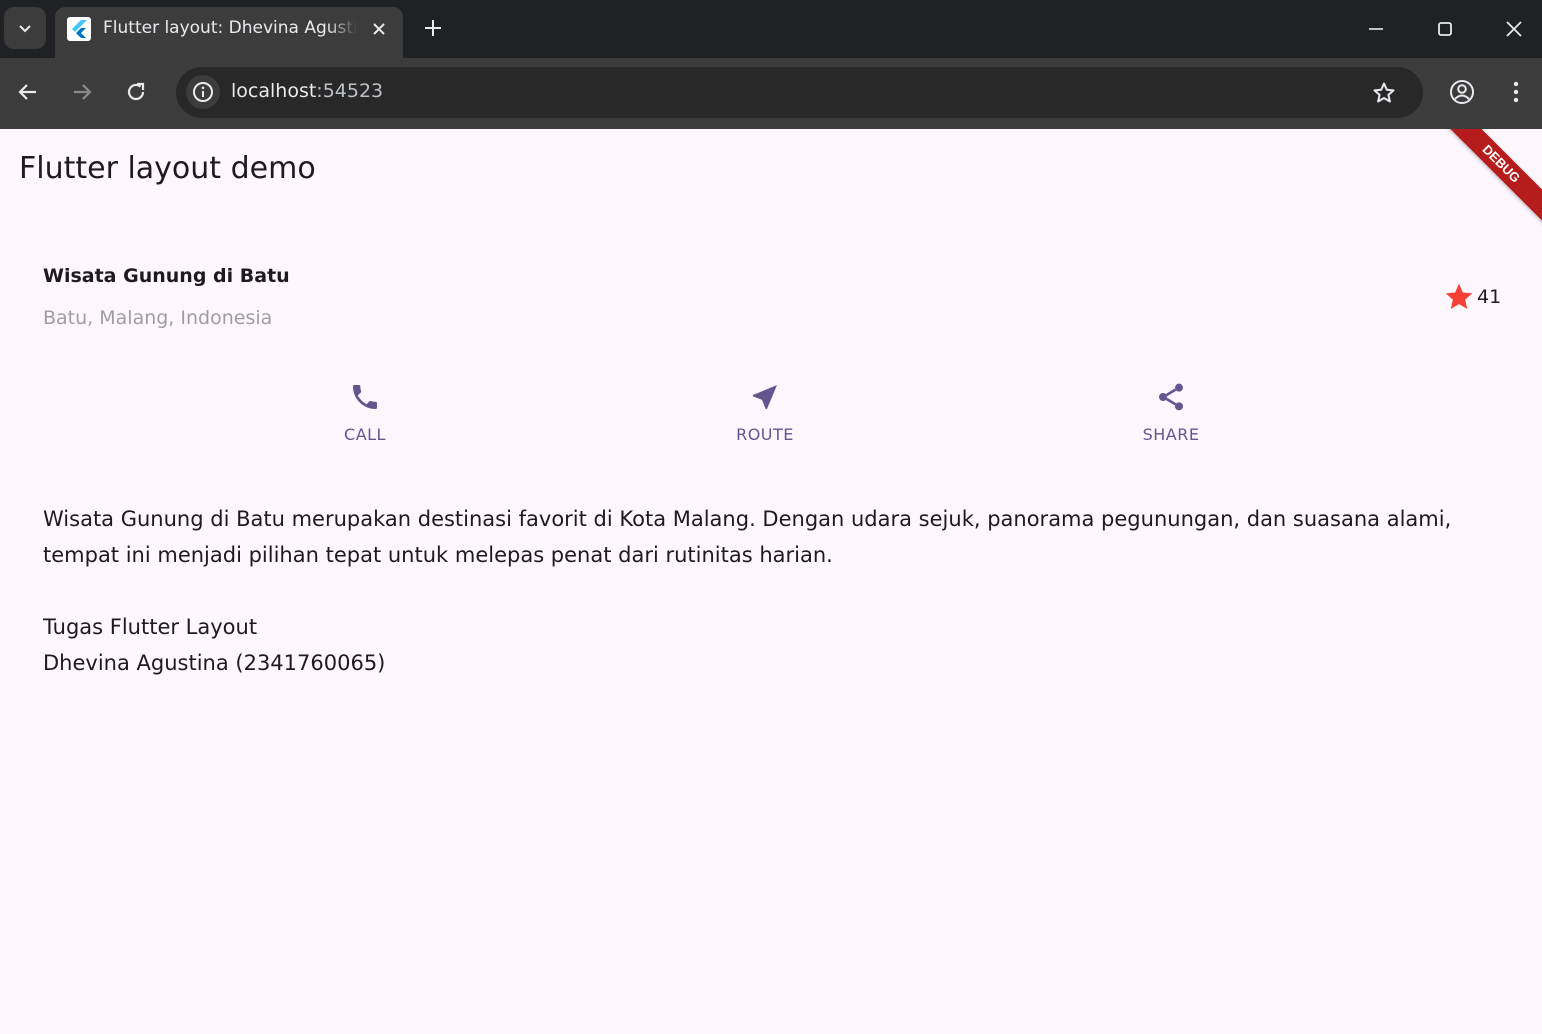 This screenshot has height=1034, width=1542. I want to click on address-bar: localhost:54523, so click(799, 92).